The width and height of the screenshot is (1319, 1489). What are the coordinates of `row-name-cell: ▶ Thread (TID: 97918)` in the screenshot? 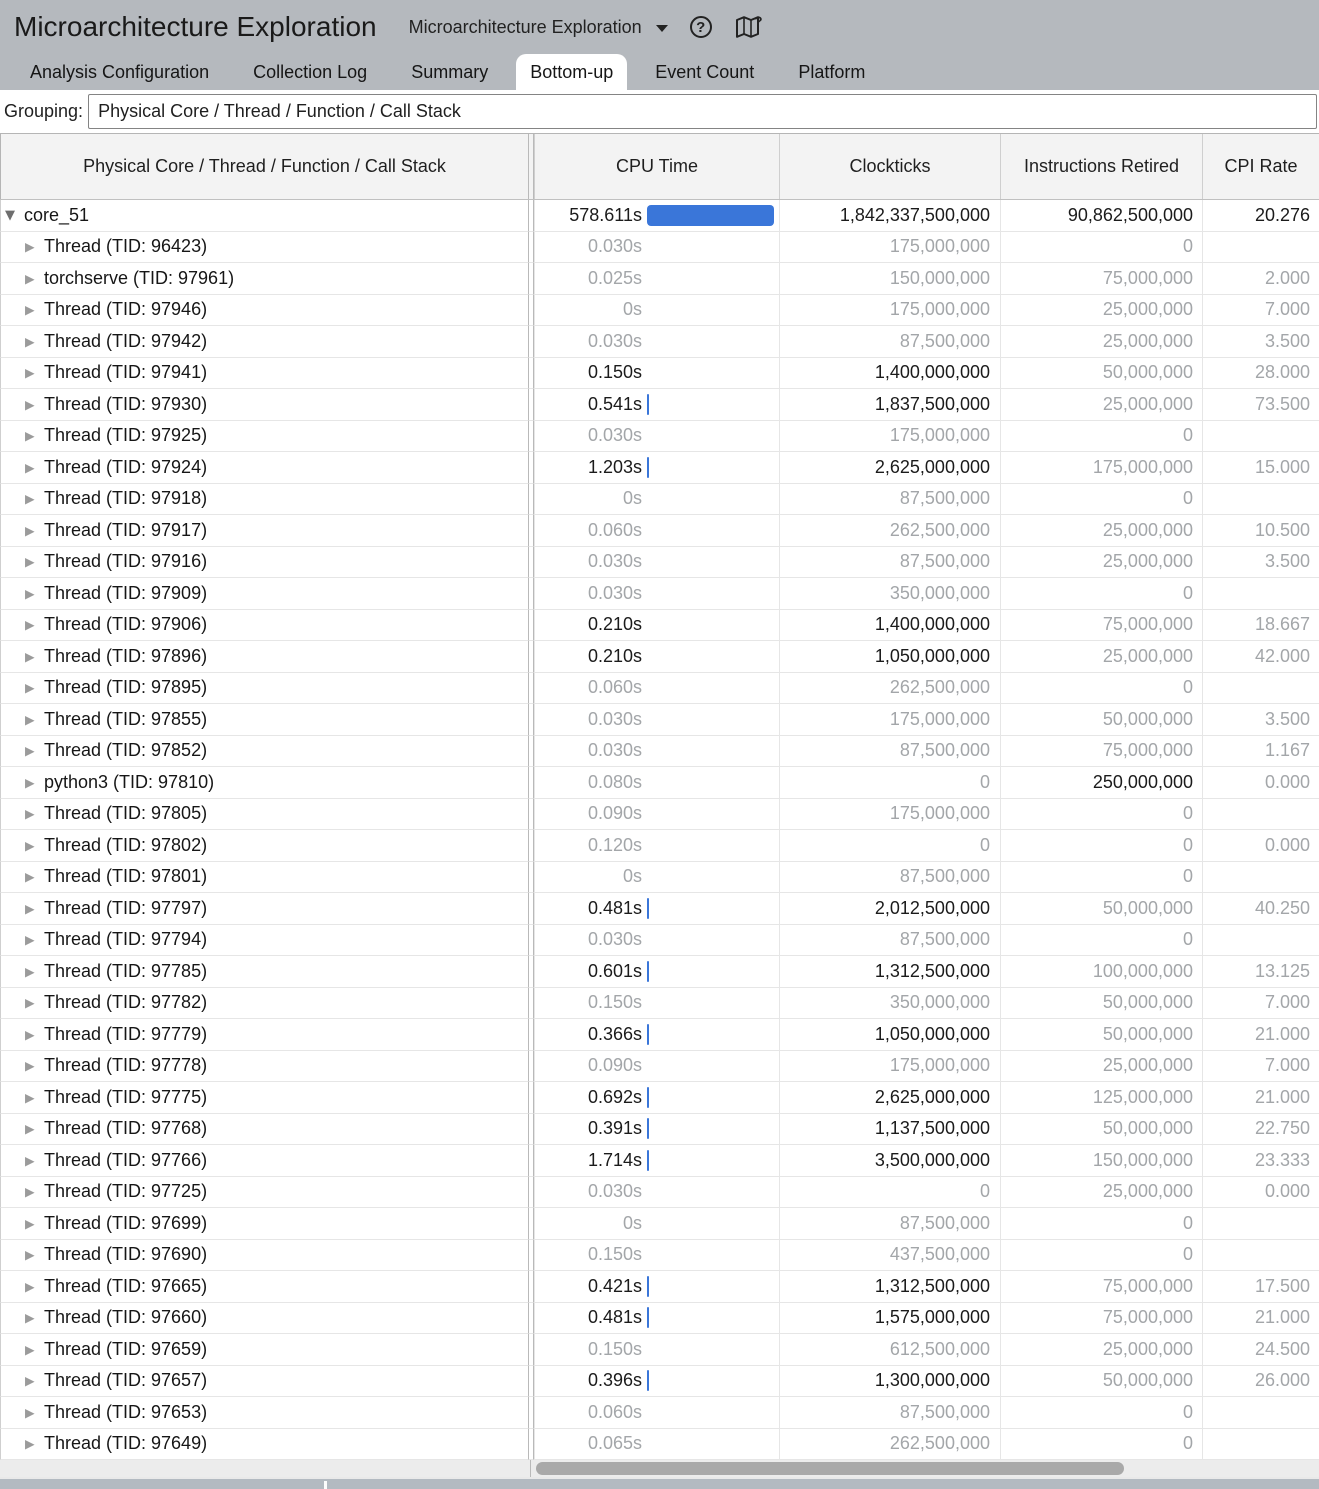 It's located at (264, 499).